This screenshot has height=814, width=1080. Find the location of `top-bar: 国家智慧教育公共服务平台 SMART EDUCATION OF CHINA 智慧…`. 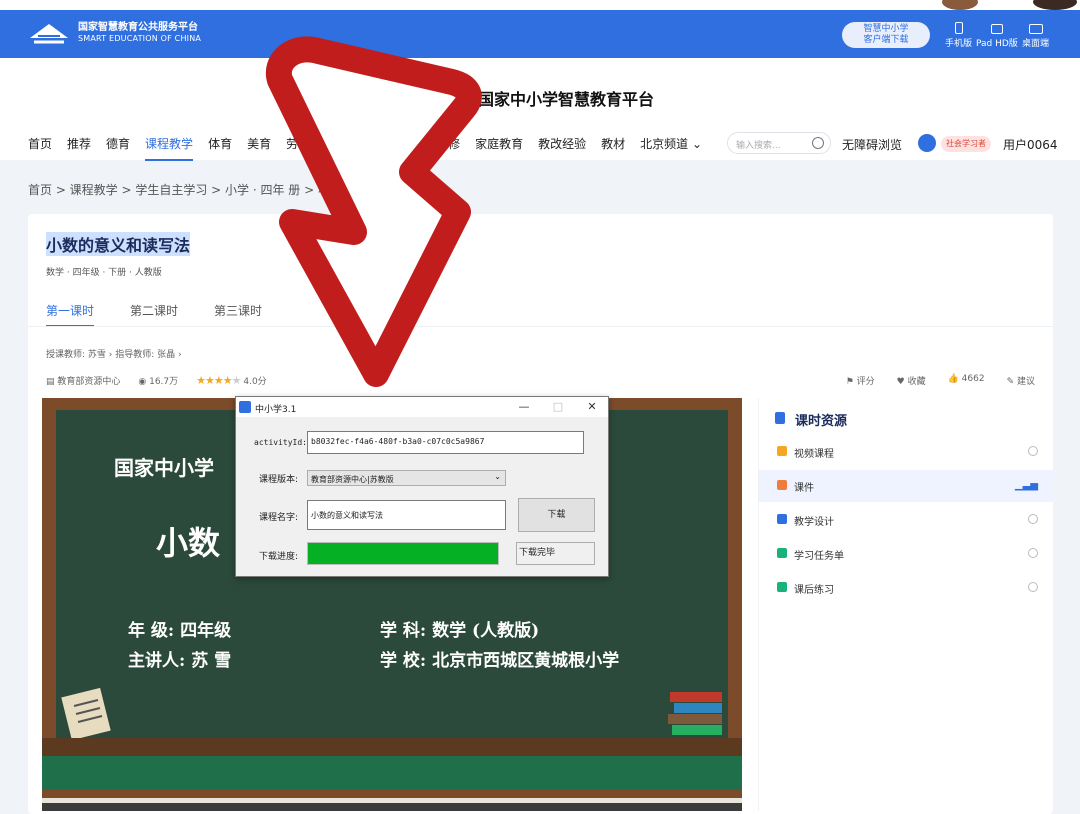

top-bar: 国家智慧教育公共服务平台 SMART EDUCATION OF CHINA 智慧… is located at coordinates (540, 34).